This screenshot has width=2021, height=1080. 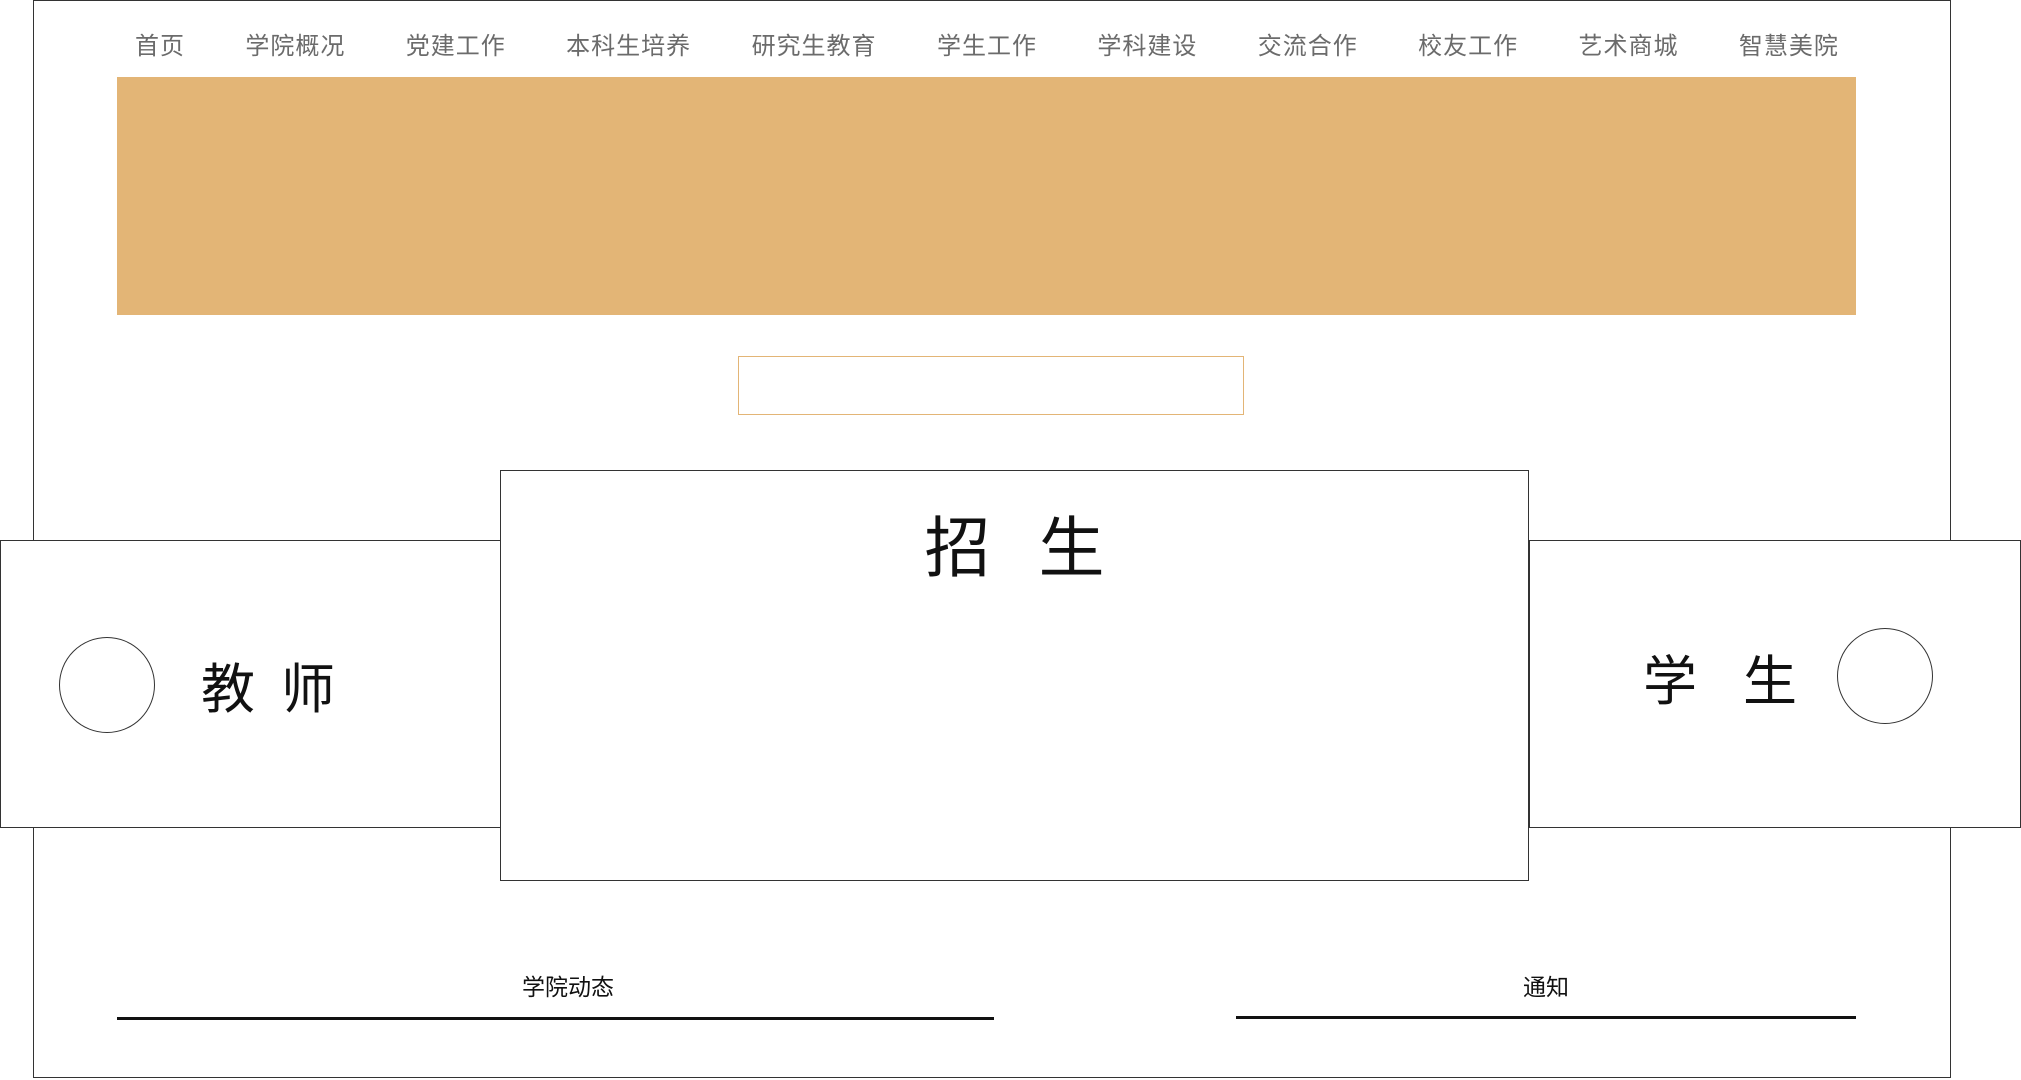 I want to click on nav-item-smart-academy: 智慧美院, so click(x=1789, y=43).